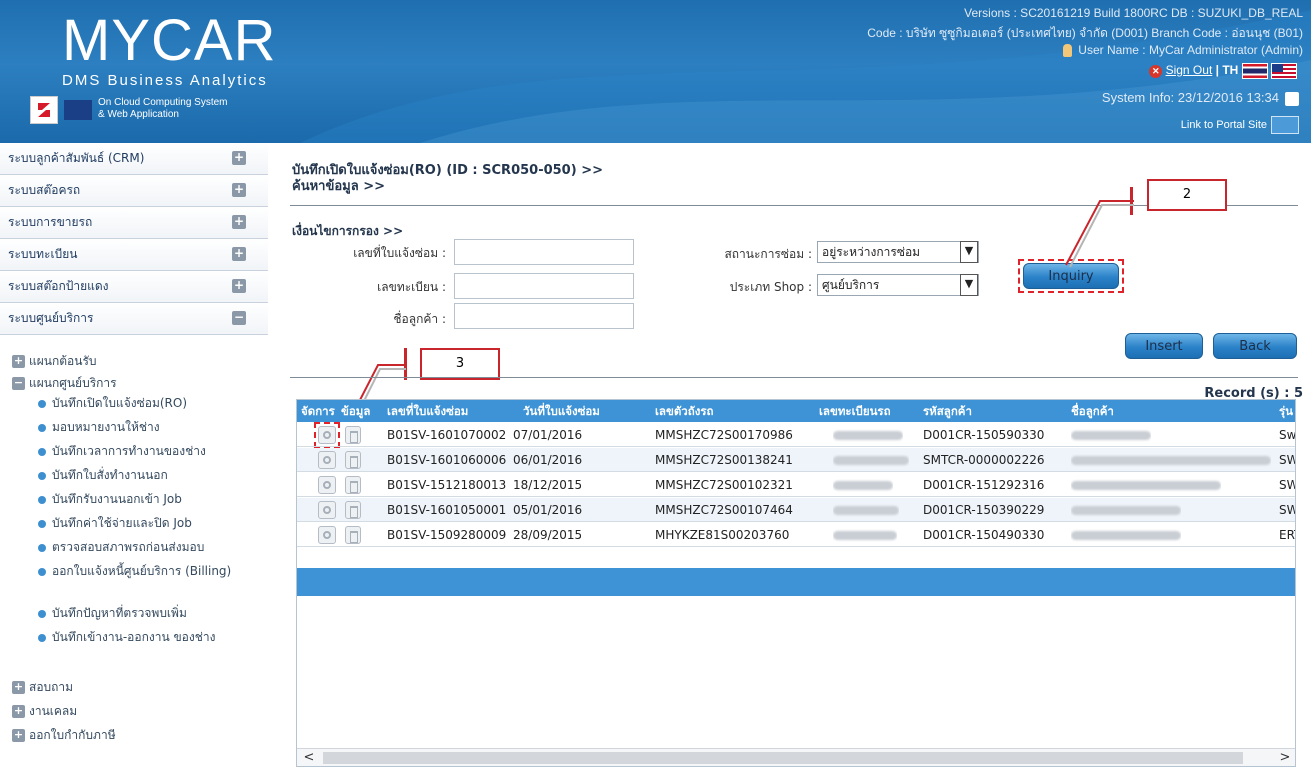 The height and width of the screenshot is (778, 1311). What do you see at coordinates (138, 114) in the screenshot?
I see `tagline-2: & Web Application` at bounding box center [138, 114].